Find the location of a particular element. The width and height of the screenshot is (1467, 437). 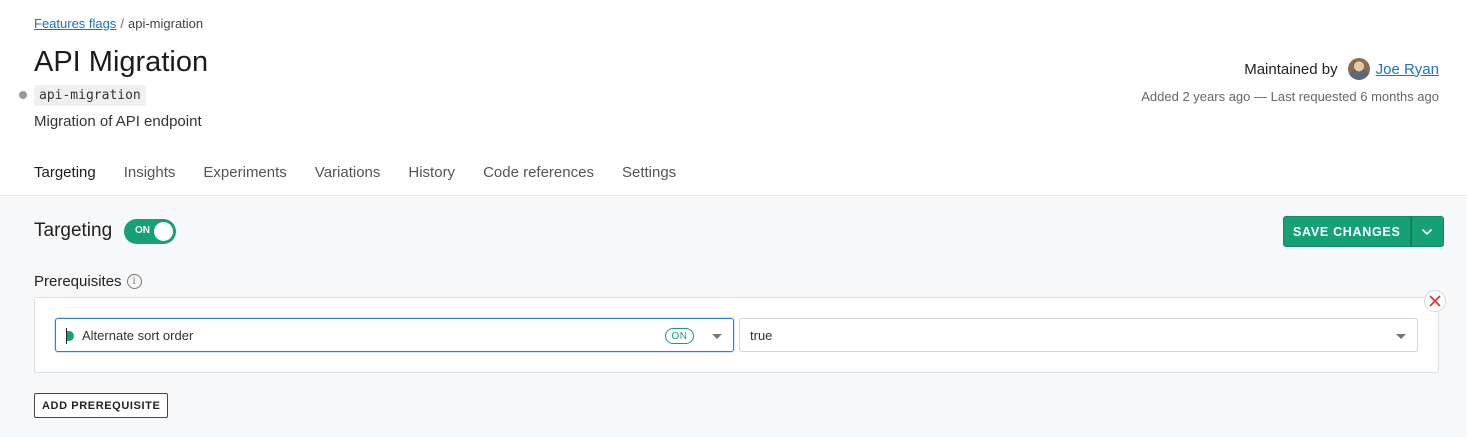

prerequisite-flag-name: Alternate sort order is located at coordinates (138, 335).